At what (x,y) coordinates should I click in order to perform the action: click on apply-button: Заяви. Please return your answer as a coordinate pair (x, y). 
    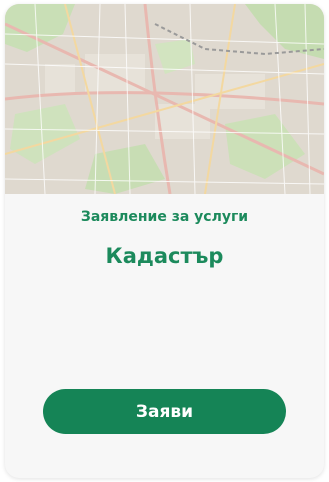
    Looking at the image, I should click on (164, 411).